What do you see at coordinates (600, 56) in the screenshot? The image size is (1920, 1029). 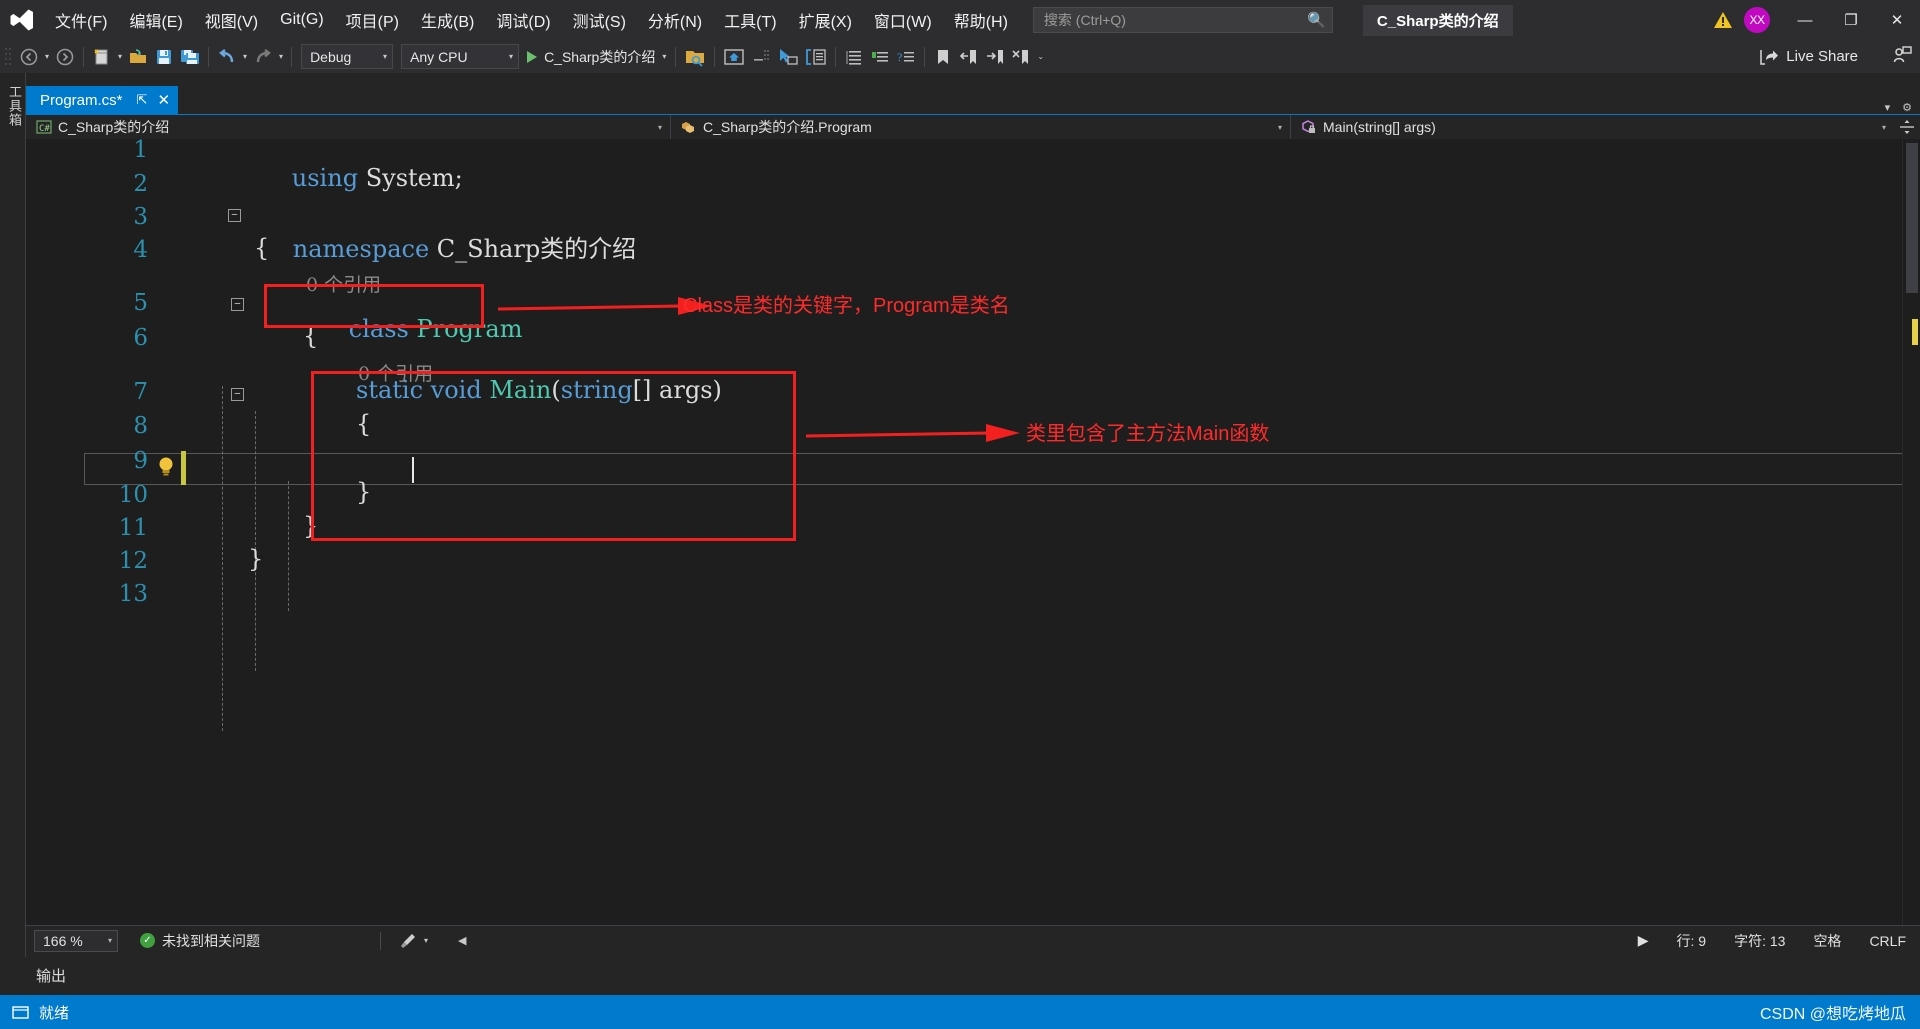 I see `run-target-label: C_Sharp类的介绍` at bounding box center [600, 56].